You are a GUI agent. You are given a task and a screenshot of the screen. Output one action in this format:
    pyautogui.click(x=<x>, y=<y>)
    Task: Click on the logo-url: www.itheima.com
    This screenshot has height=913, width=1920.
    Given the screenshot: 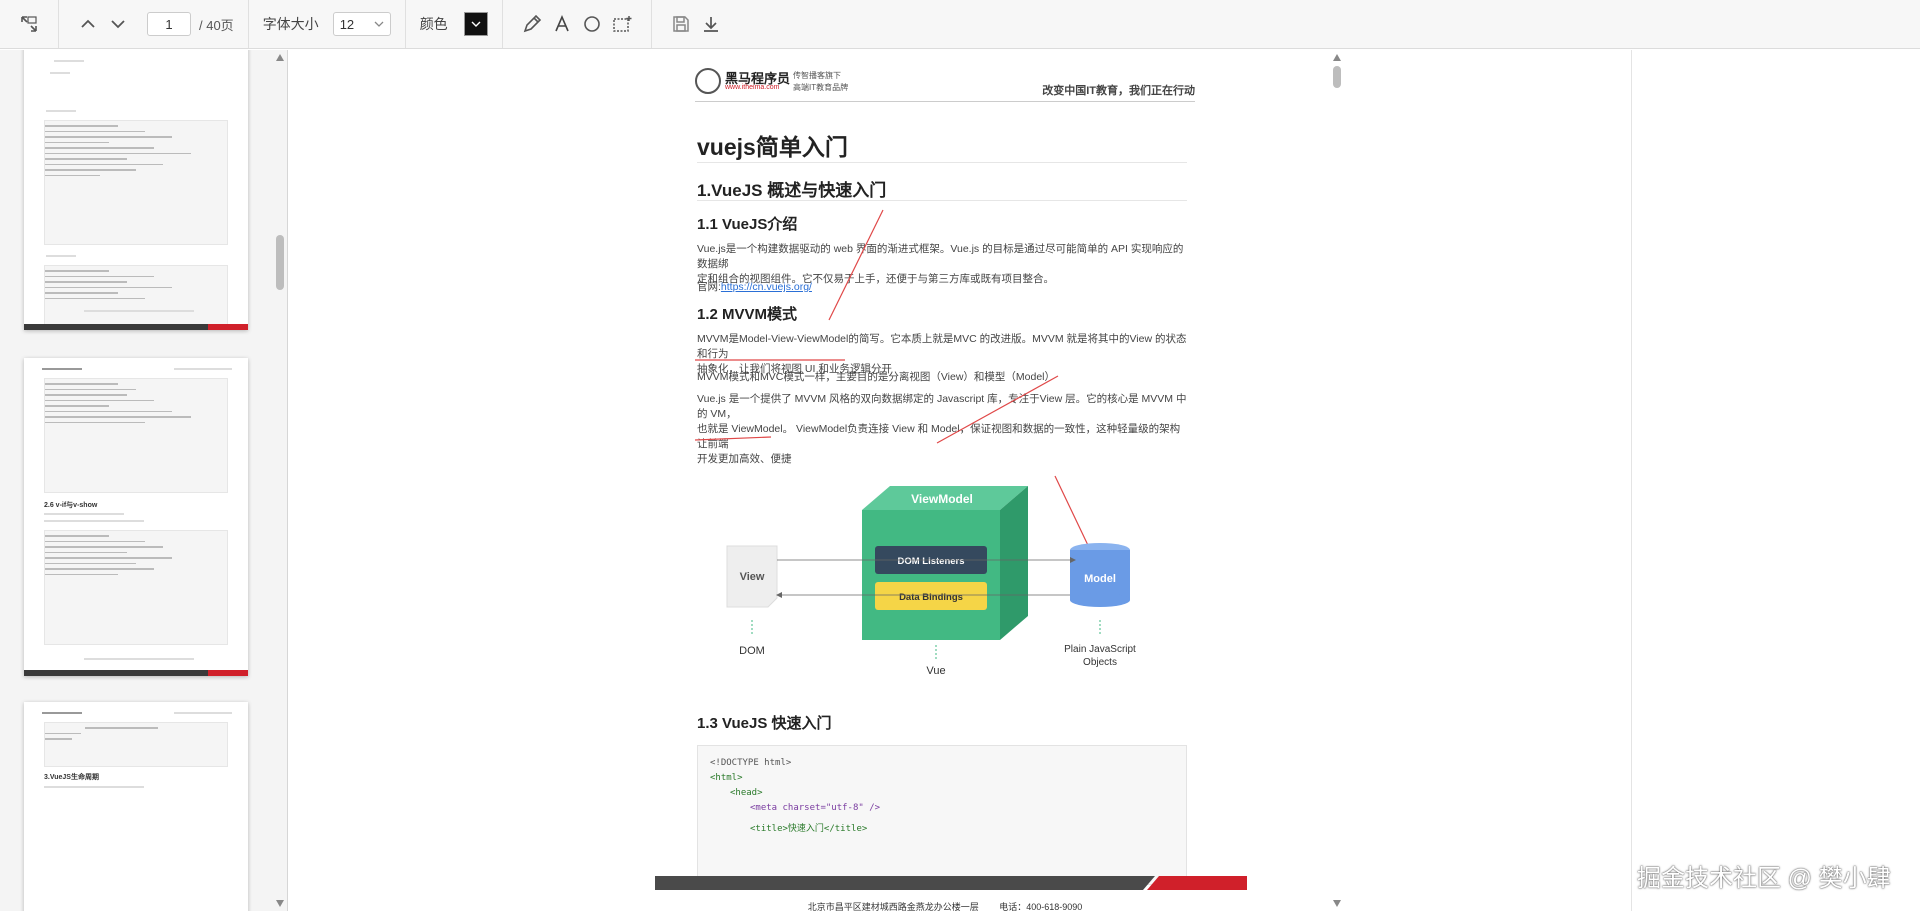 What is the action you would take?
    pyautogui.click(x=752, y=87)
    